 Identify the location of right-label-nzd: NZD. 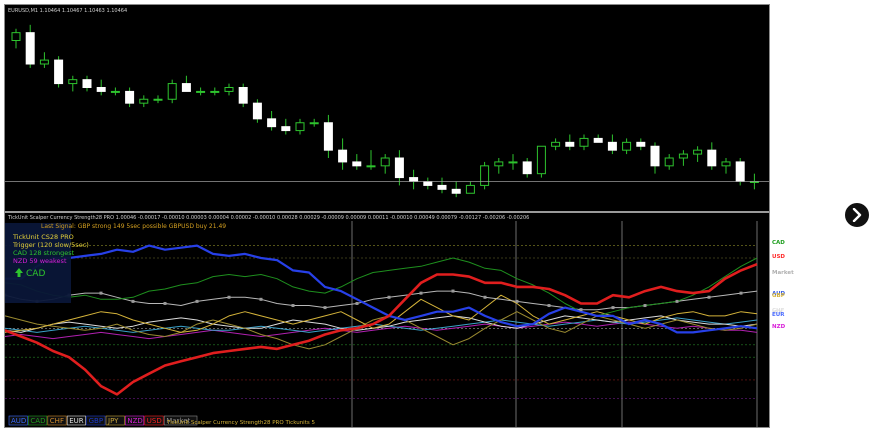
(779, 327).